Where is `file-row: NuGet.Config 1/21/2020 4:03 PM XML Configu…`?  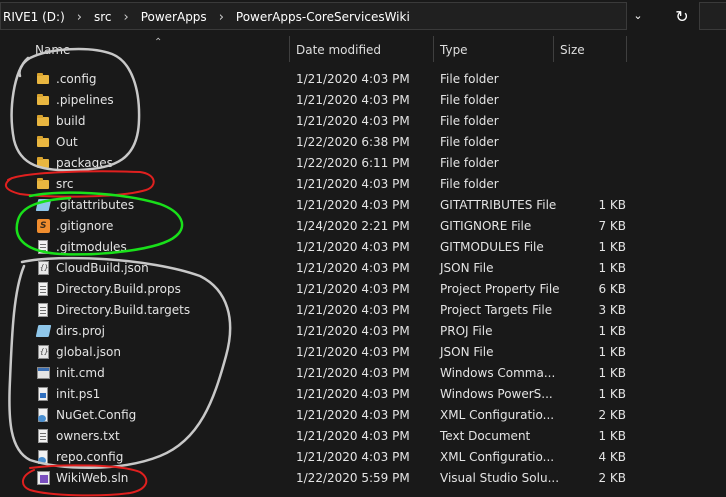
file-row: NuGet.Config 1/21/2020 4:03 PM XML Configu… is located at coordinates (363, 415).